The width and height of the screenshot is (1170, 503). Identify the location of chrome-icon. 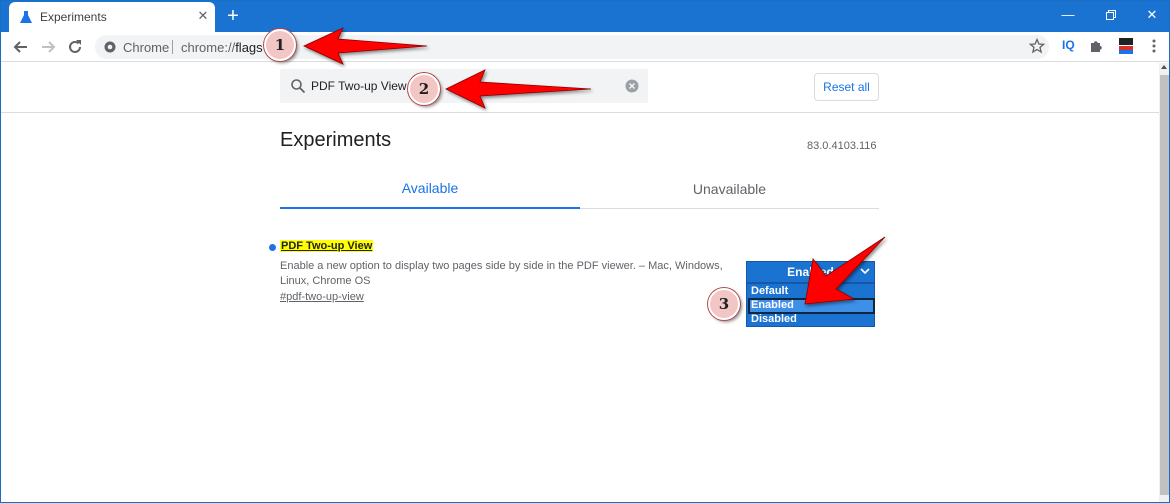
(110, 47).